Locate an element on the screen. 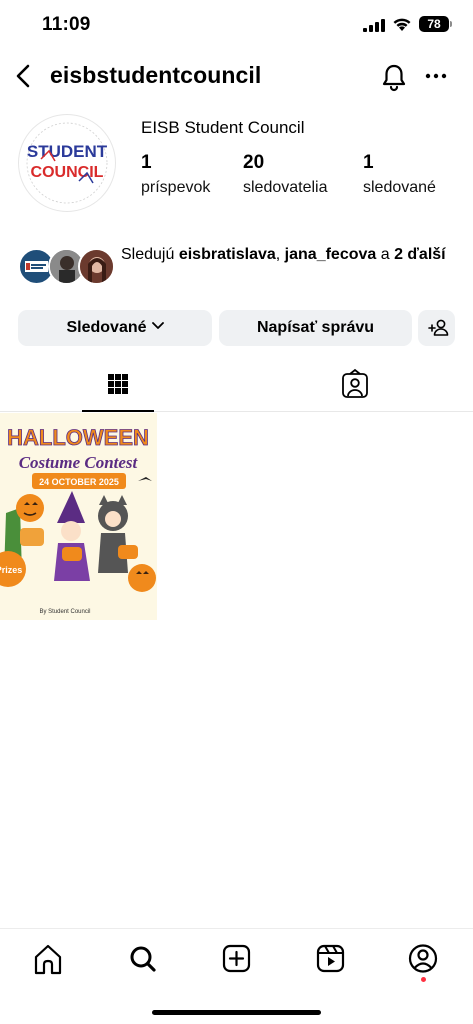 This screenshot has width=473, height=1024. student-council-logo: STUDENT COUNCIL is located at coordinates (67, 163).